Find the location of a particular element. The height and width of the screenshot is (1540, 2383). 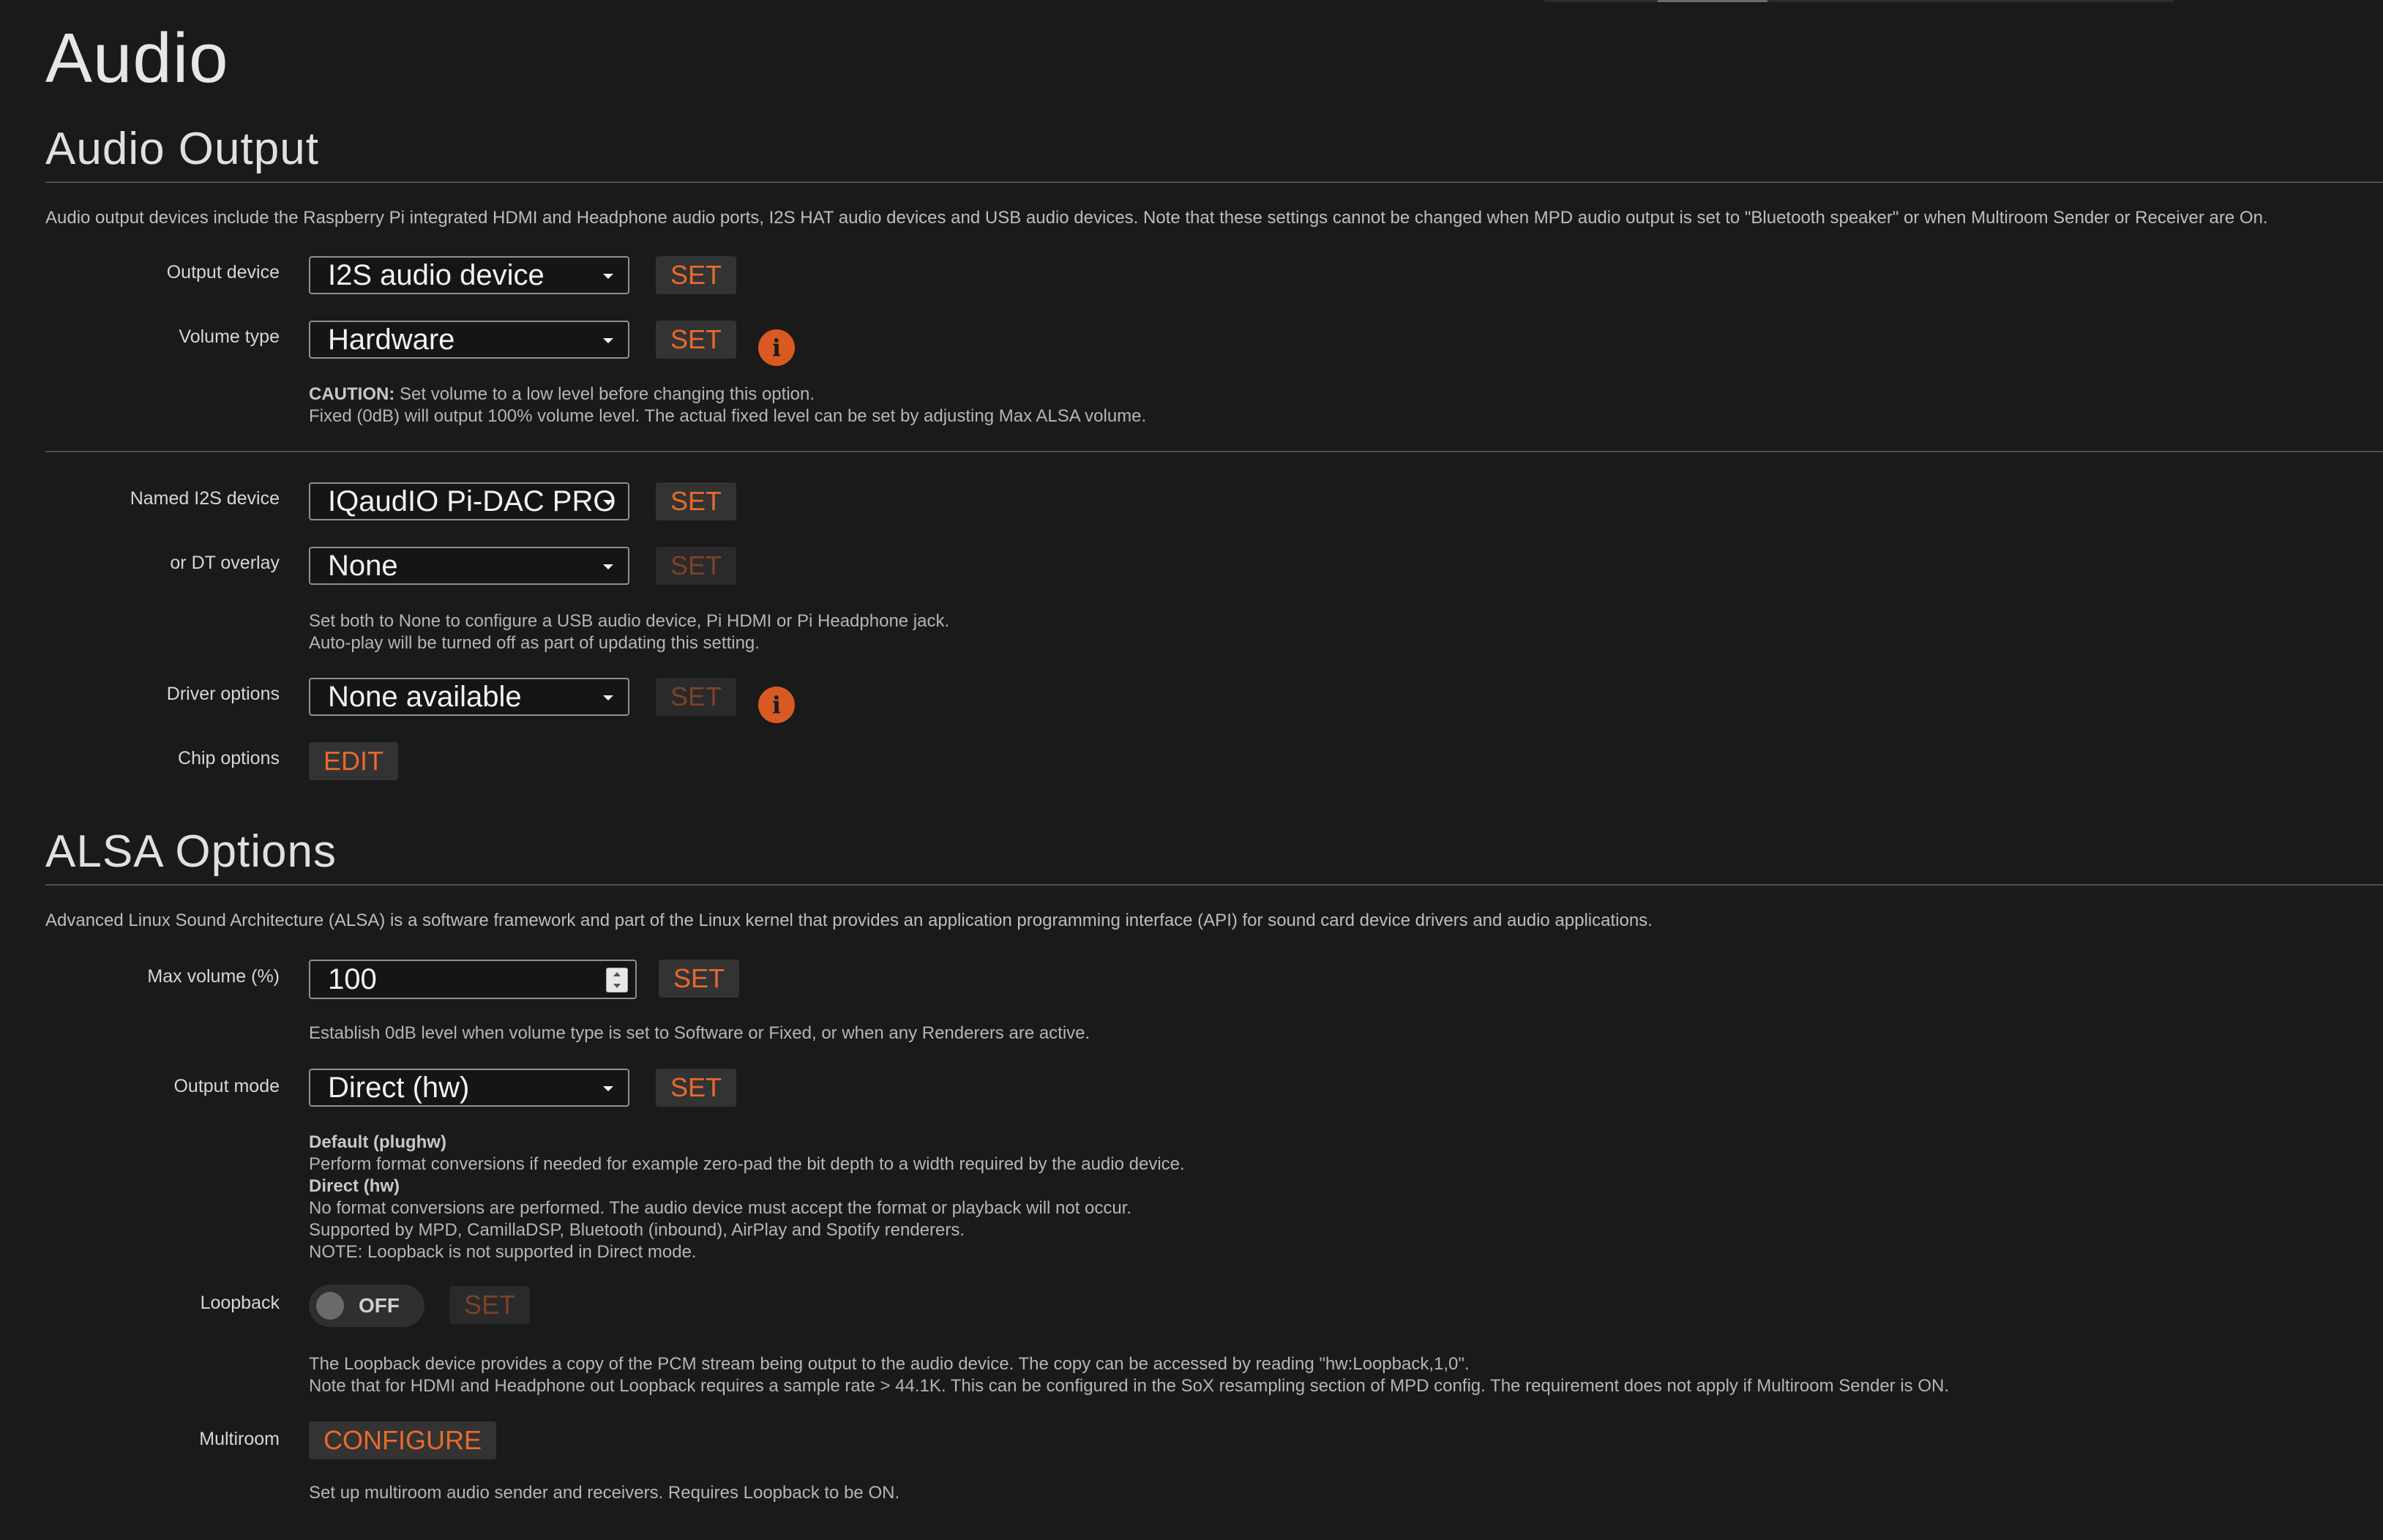

named-i2s-set-button: SET is located at coordinates (696, 501).